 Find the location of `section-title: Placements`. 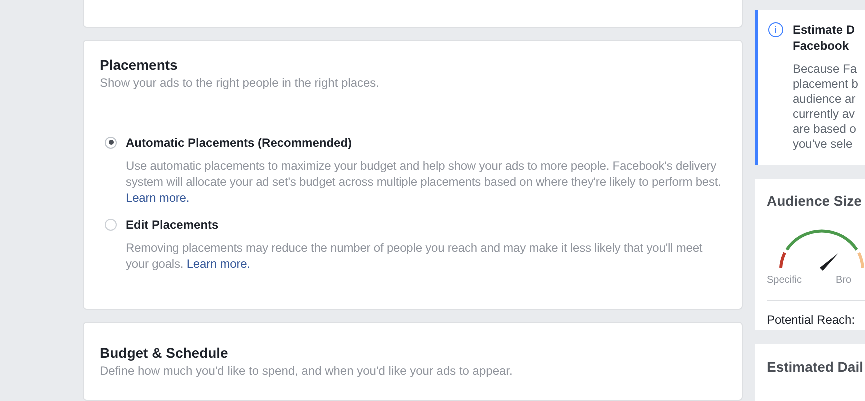

section-title: Placements is located at coordinates (139, 64).